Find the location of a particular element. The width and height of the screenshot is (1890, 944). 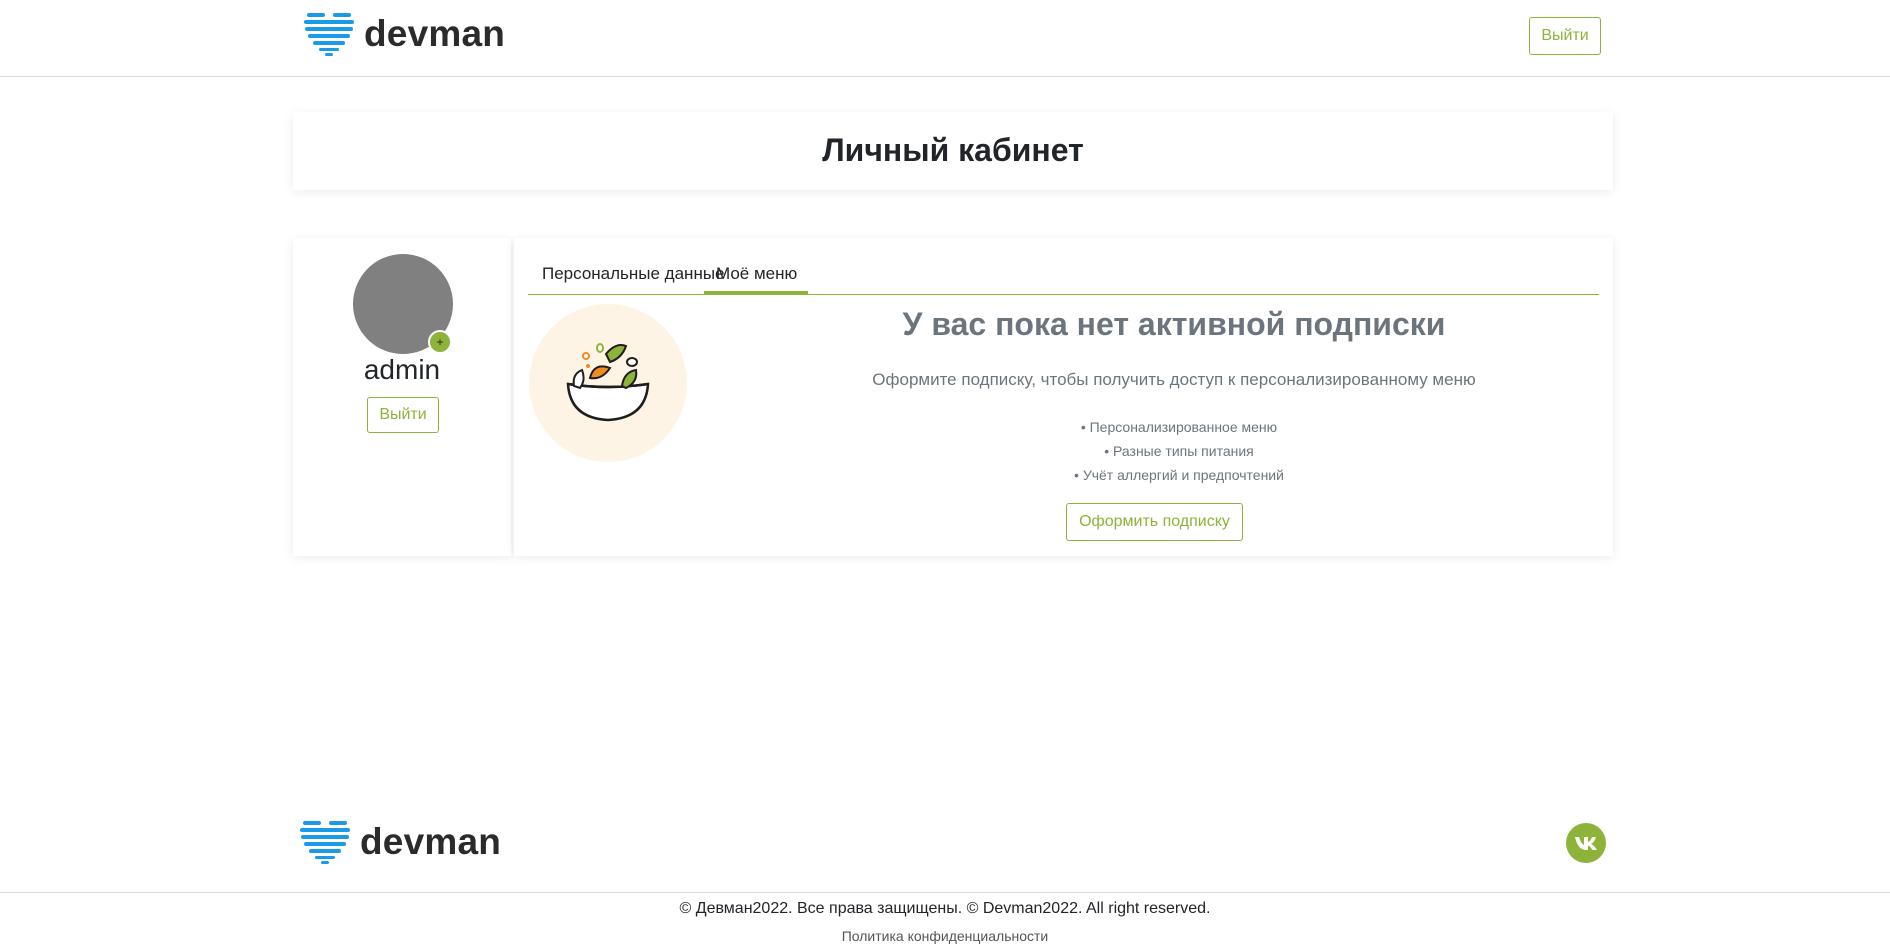

profile-card: + admin Выйти is located at coordinates (402, 397).